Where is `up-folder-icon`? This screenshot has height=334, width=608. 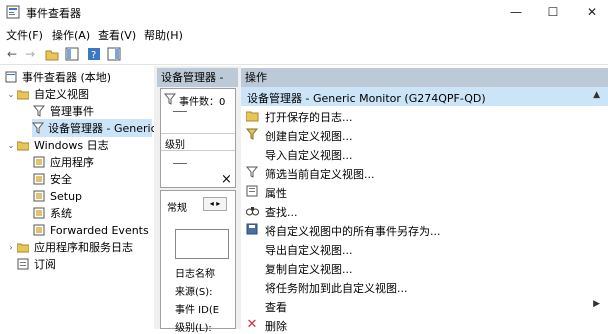
up-folder-icon is located at coordinates (52, 54).